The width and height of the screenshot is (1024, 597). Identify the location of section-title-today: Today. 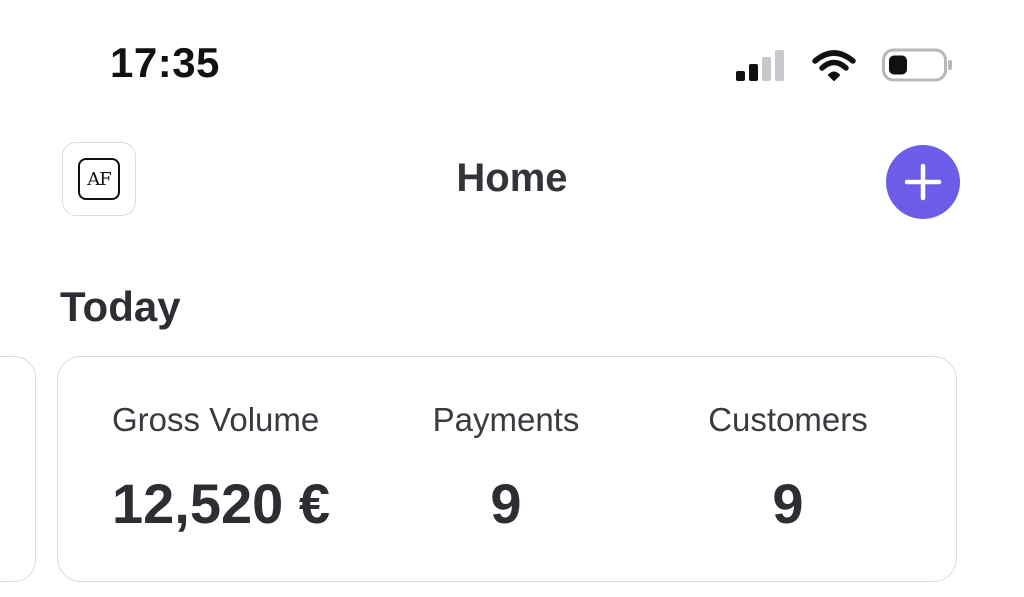
(120, 306).